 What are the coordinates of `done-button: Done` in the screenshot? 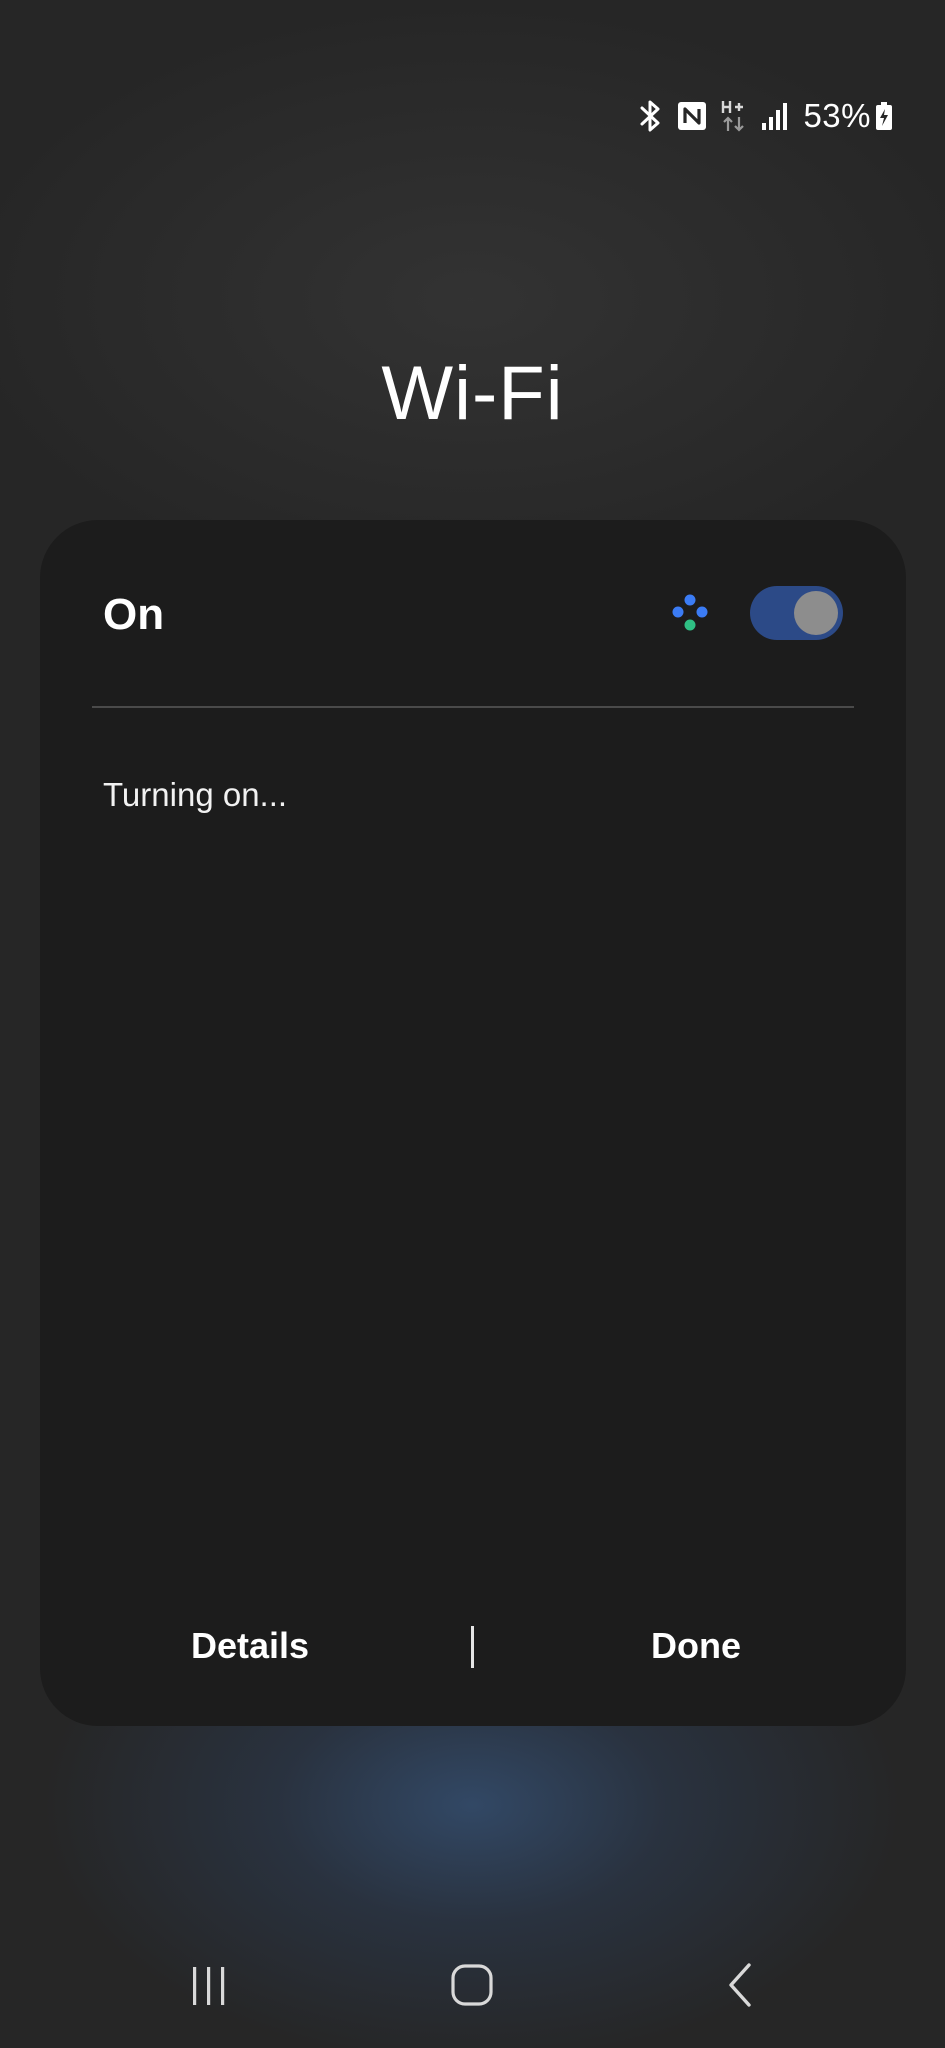 It's located at (696, 1646).